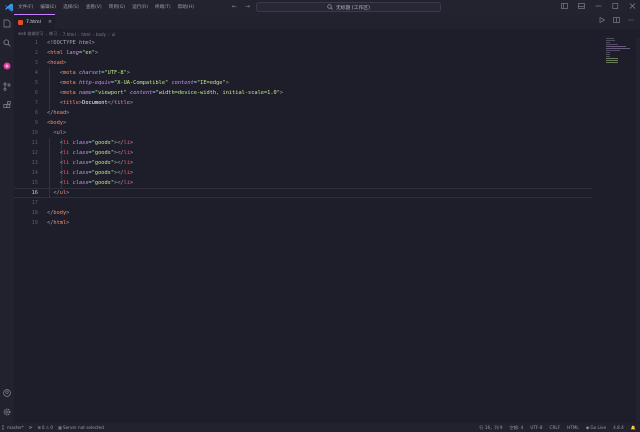 This screenshot has width=640, height=432. What do you see at coordinates (7, 218) in the screenshot?
I see `activity-bar` at bounding box center [7, 218].